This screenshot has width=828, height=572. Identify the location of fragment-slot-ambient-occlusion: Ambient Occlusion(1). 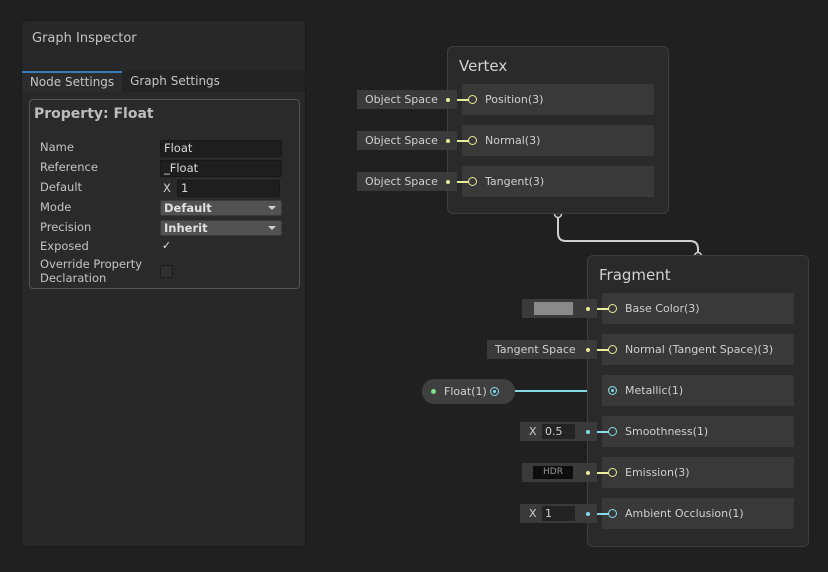
(698, 513).